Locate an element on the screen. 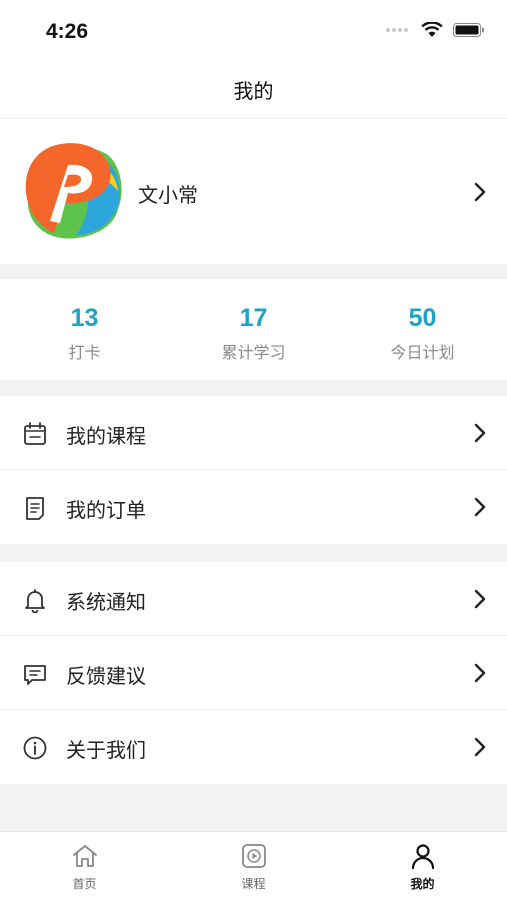 Image resolution: width=507 pixels, height=900 pixels. stat-label: 累计学习 is located at coordinates (253, 352).